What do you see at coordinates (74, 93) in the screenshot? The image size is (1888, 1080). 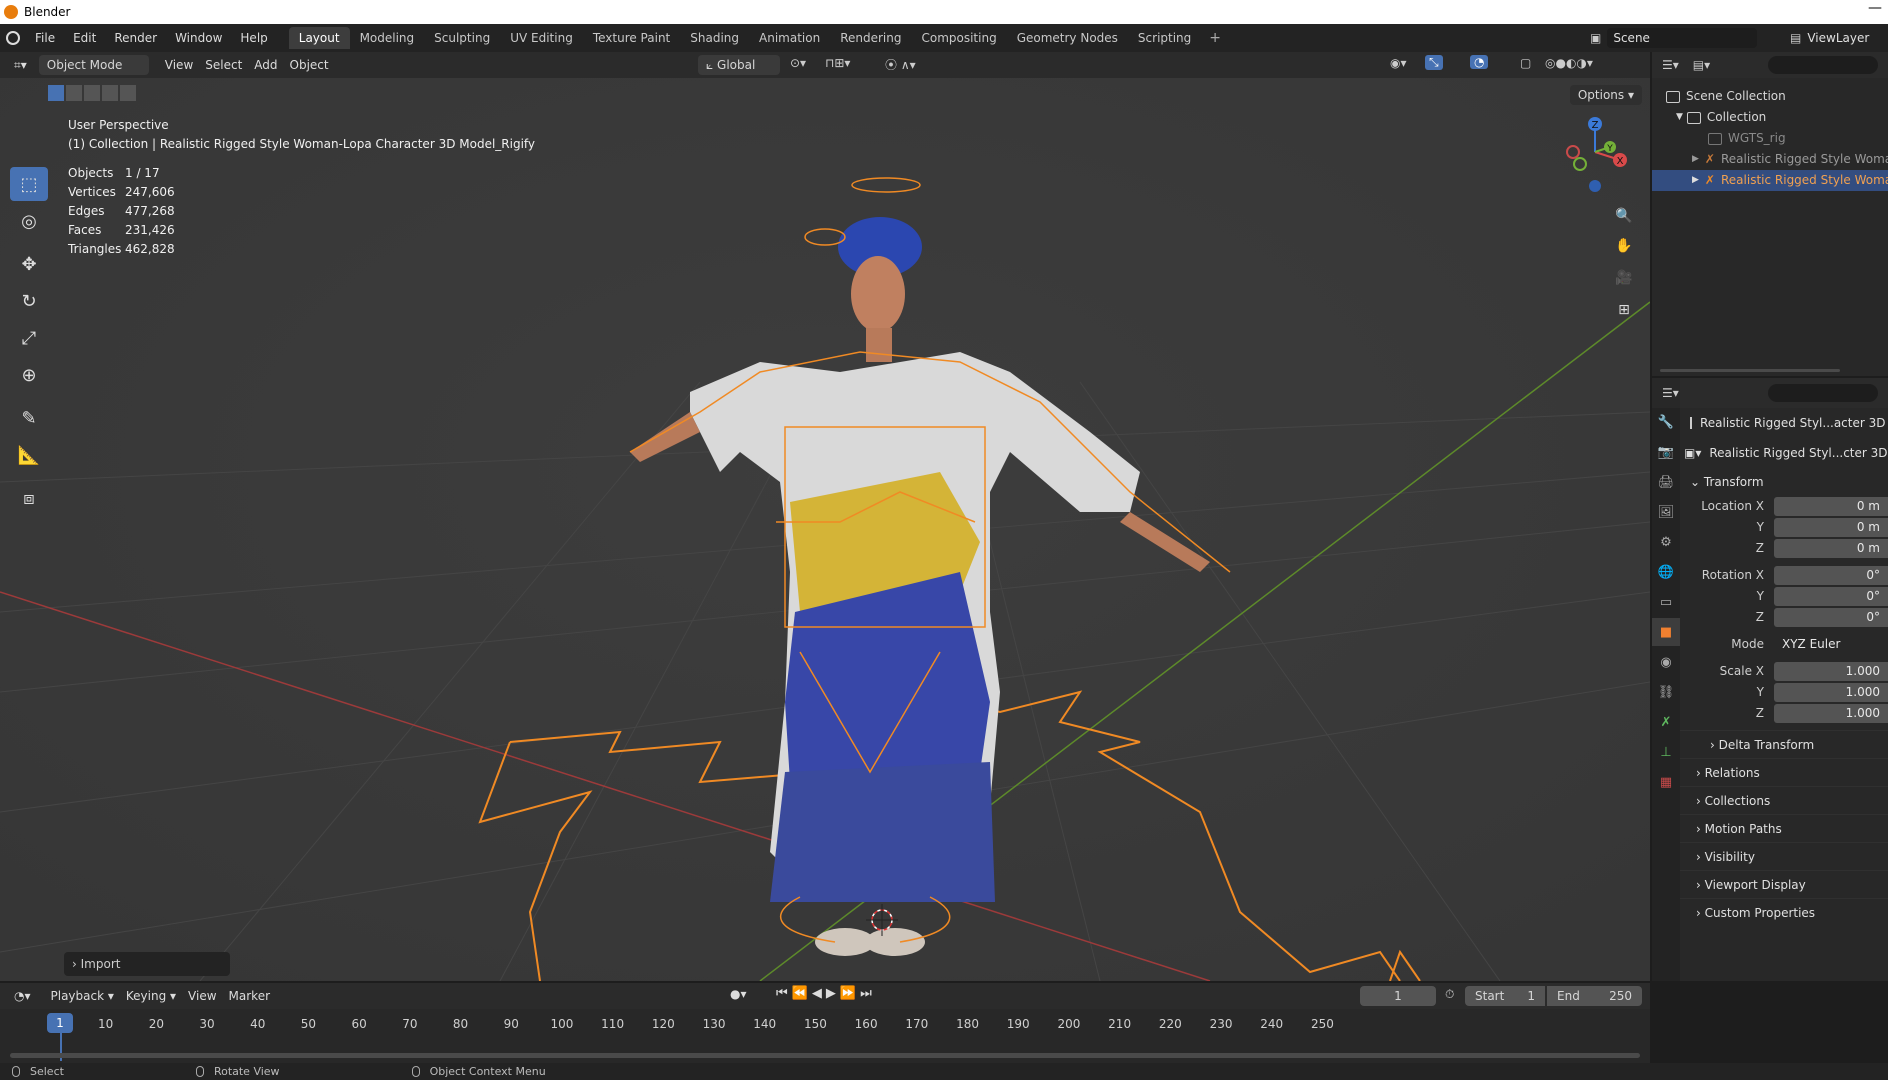 I see `select-extend-icon` at bounding box center [74, 93].